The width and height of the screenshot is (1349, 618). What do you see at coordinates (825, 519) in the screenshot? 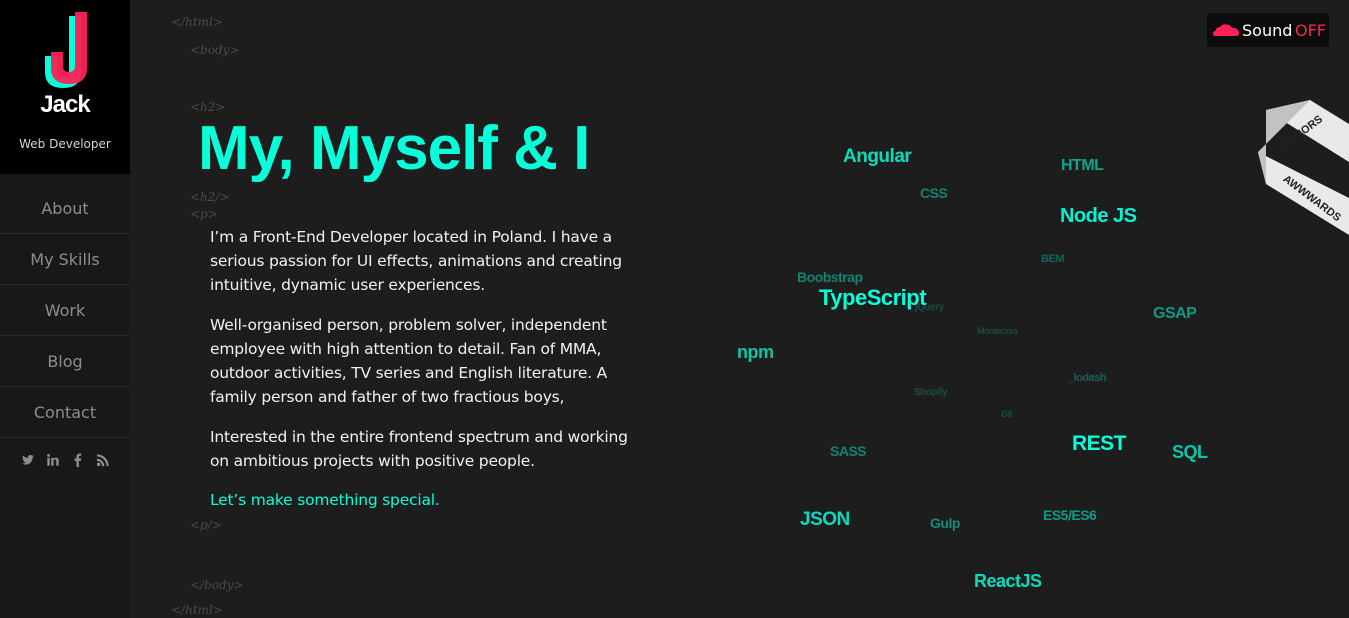
I see `skill-word: JSON` at bounding box center [825, 519].